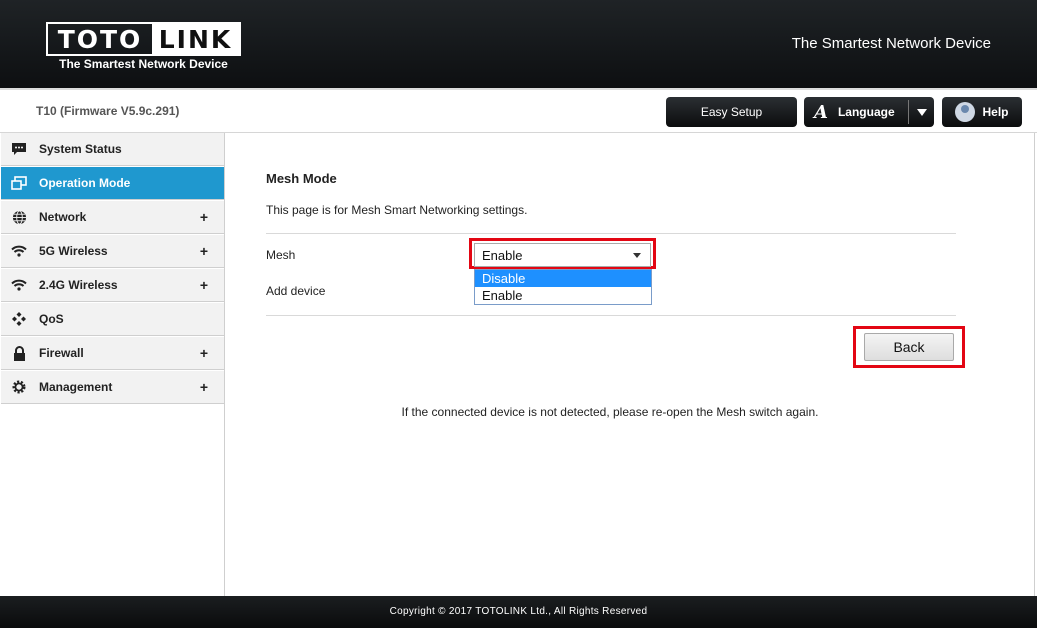 This screenshot has height=628, width=1037. I want to click on globe-icon, so click(19, 217).